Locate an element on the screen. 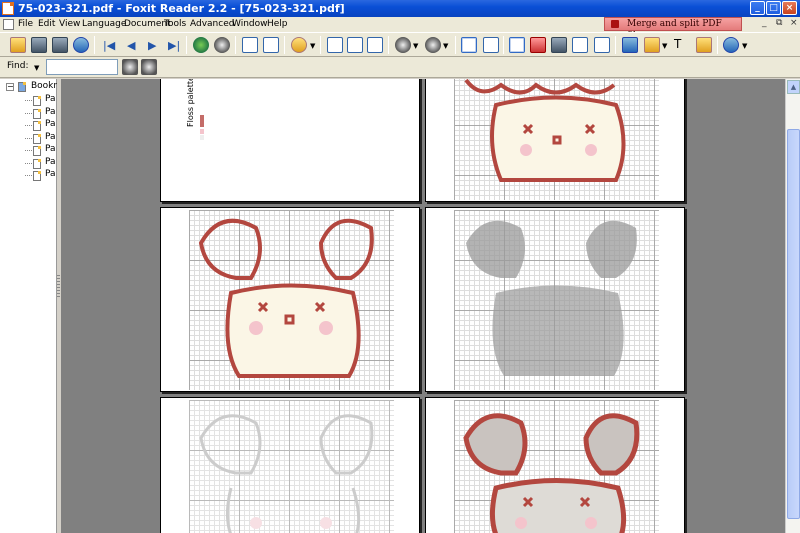 Image resolution: width=800 pixels, height=533 pixels. prev-page-icon: ◀ is located at coordinates (131, 45).